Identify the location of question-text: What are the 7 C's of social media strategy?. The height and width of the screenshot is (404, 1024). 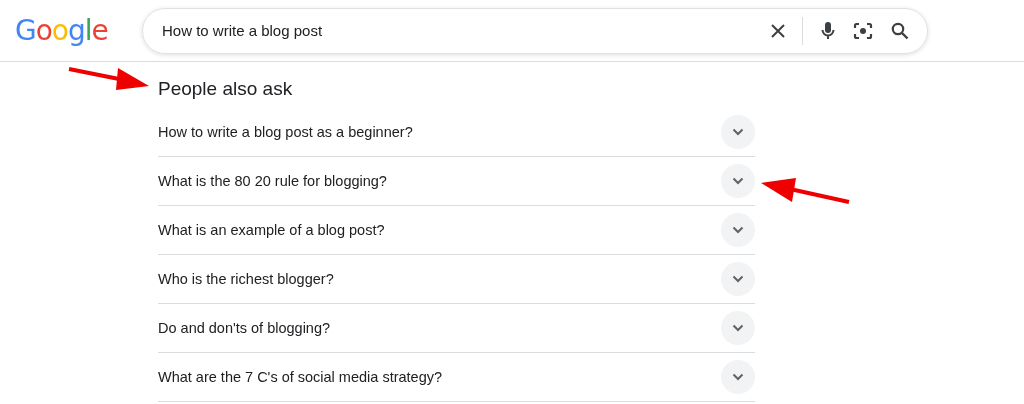
(300, 377).